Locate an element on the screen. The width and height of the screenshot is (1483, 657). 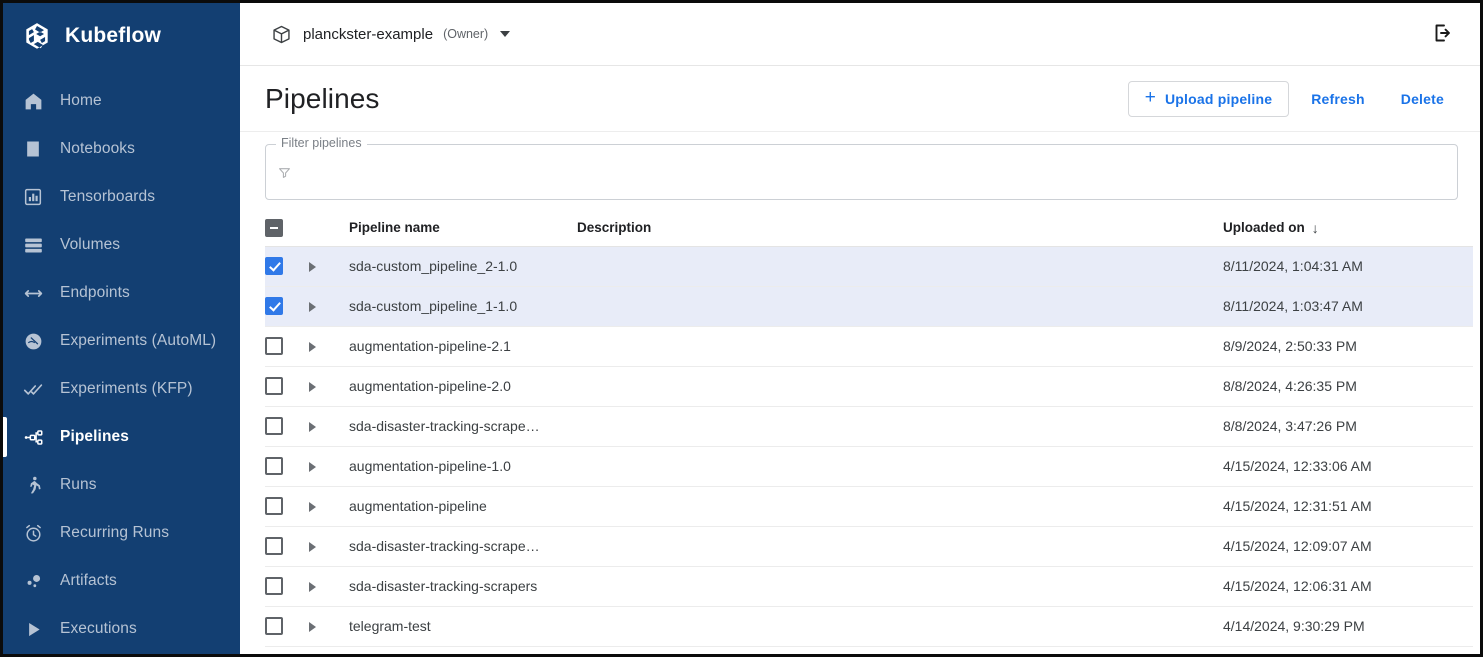
uploaded-on-header-label: Uploaded on is located at coordinates (1264, 228).